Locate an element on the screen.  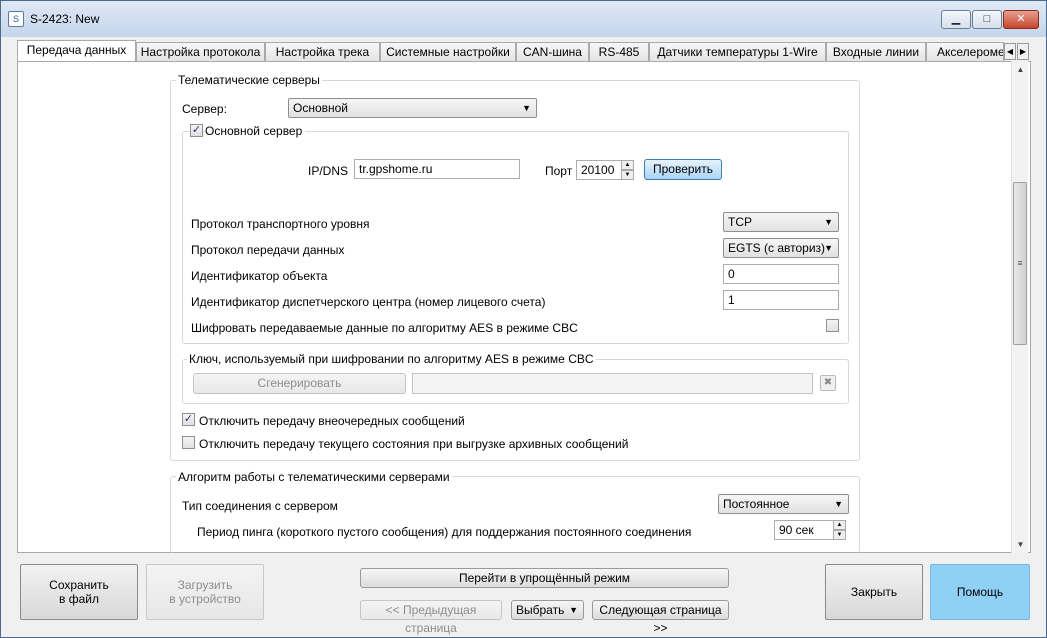
simple-mode-button: Перейти в упрощённый режим is located at coordinates (544, 578).